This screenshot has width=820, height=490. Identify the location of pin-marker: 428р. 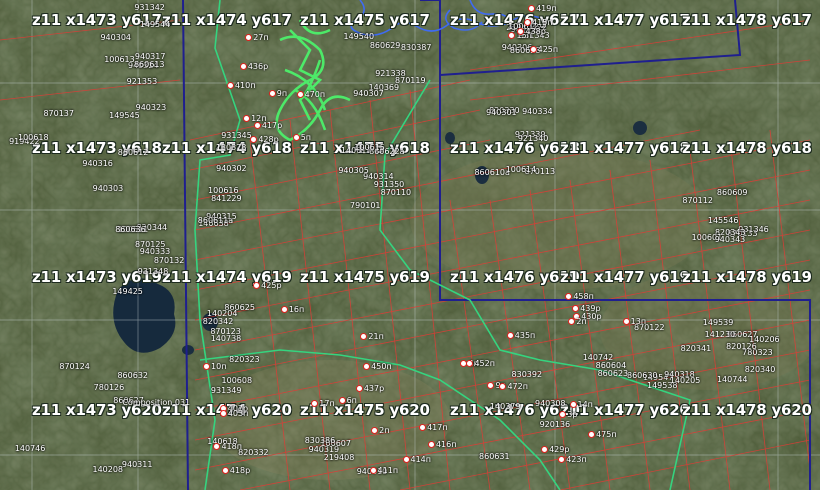
(264, 139).